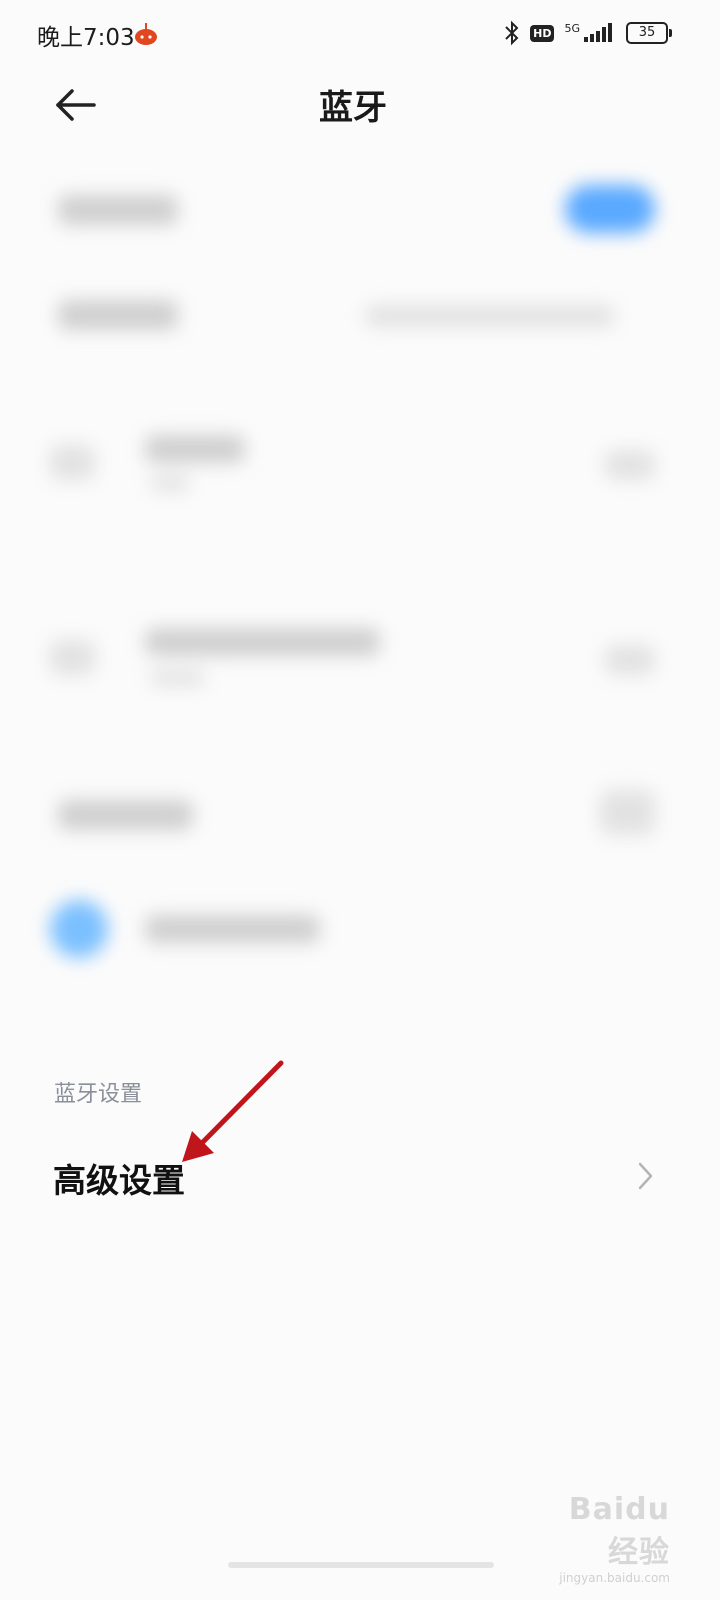  Describe the element at coordinates (233, 1111) in the screenshot. I see `annotation-arrow-icon` at that location.